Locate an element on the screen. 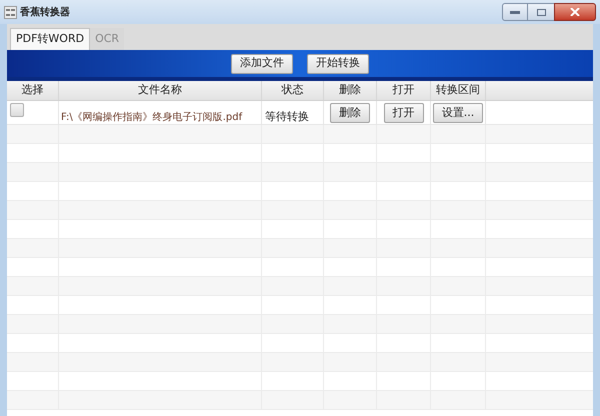 The height and width of the screenshot is (416, 600). column-header: 状态 is located at coordinates (293, 90).